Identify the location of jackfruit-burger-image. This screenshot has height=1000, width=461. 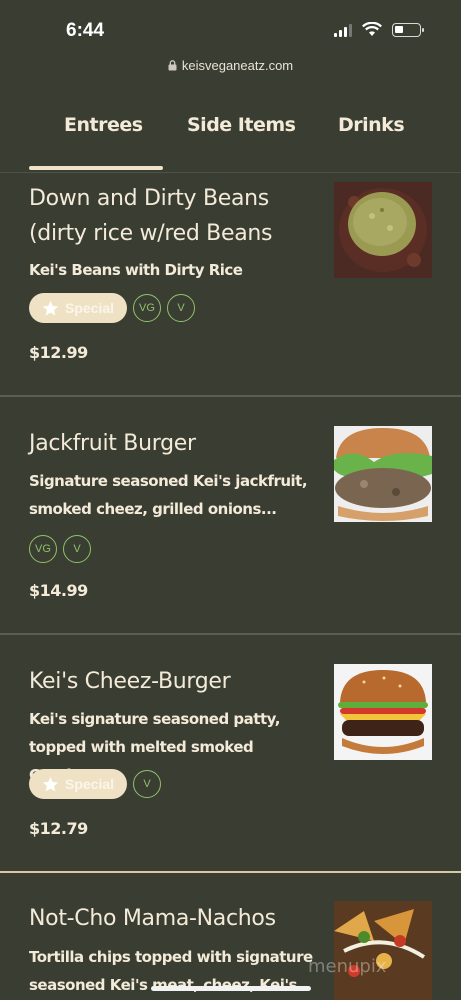
(383, 474).